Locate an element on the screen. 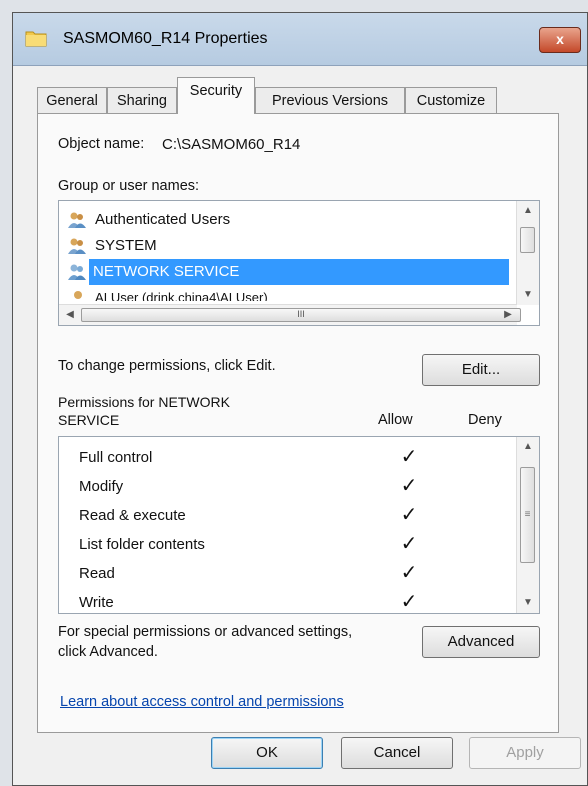  horizontal-scrollbar: ◀ III ▶ is located at coordinates (290, 314).